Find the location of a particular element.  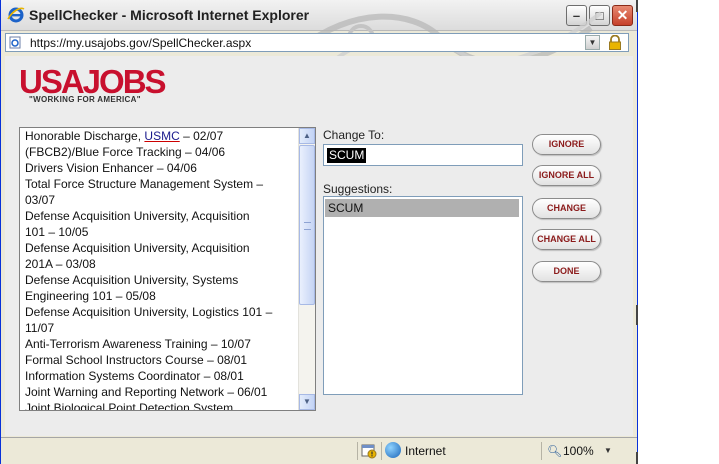

text-segment: 11/07 is located at coordinates (40, 328).